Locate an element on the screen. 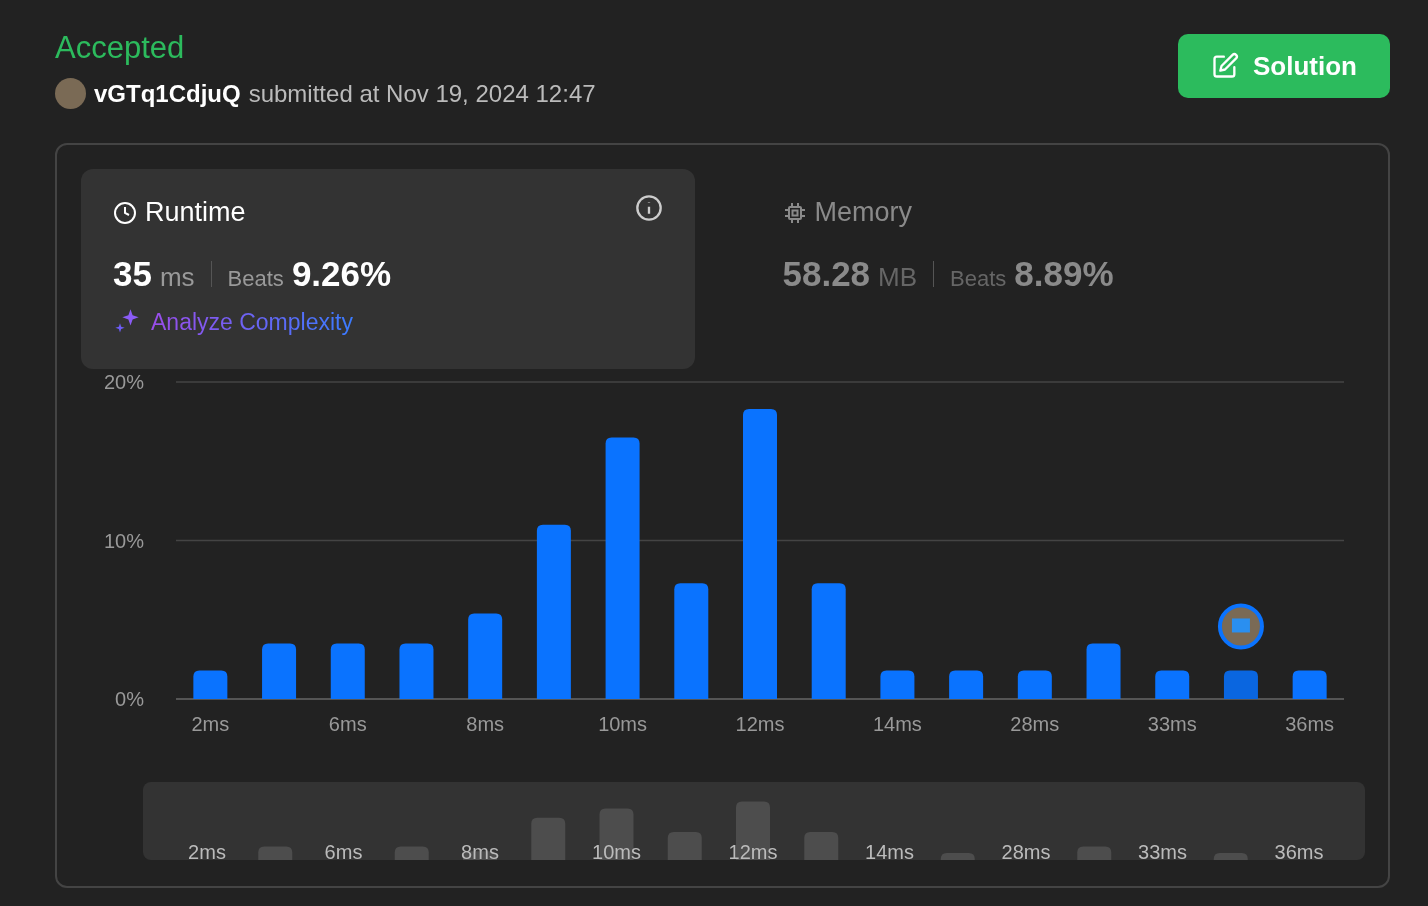 The width and height of the screenshot is (1428, 906). overview-label: 12ms is located at coordinates (753, 850).